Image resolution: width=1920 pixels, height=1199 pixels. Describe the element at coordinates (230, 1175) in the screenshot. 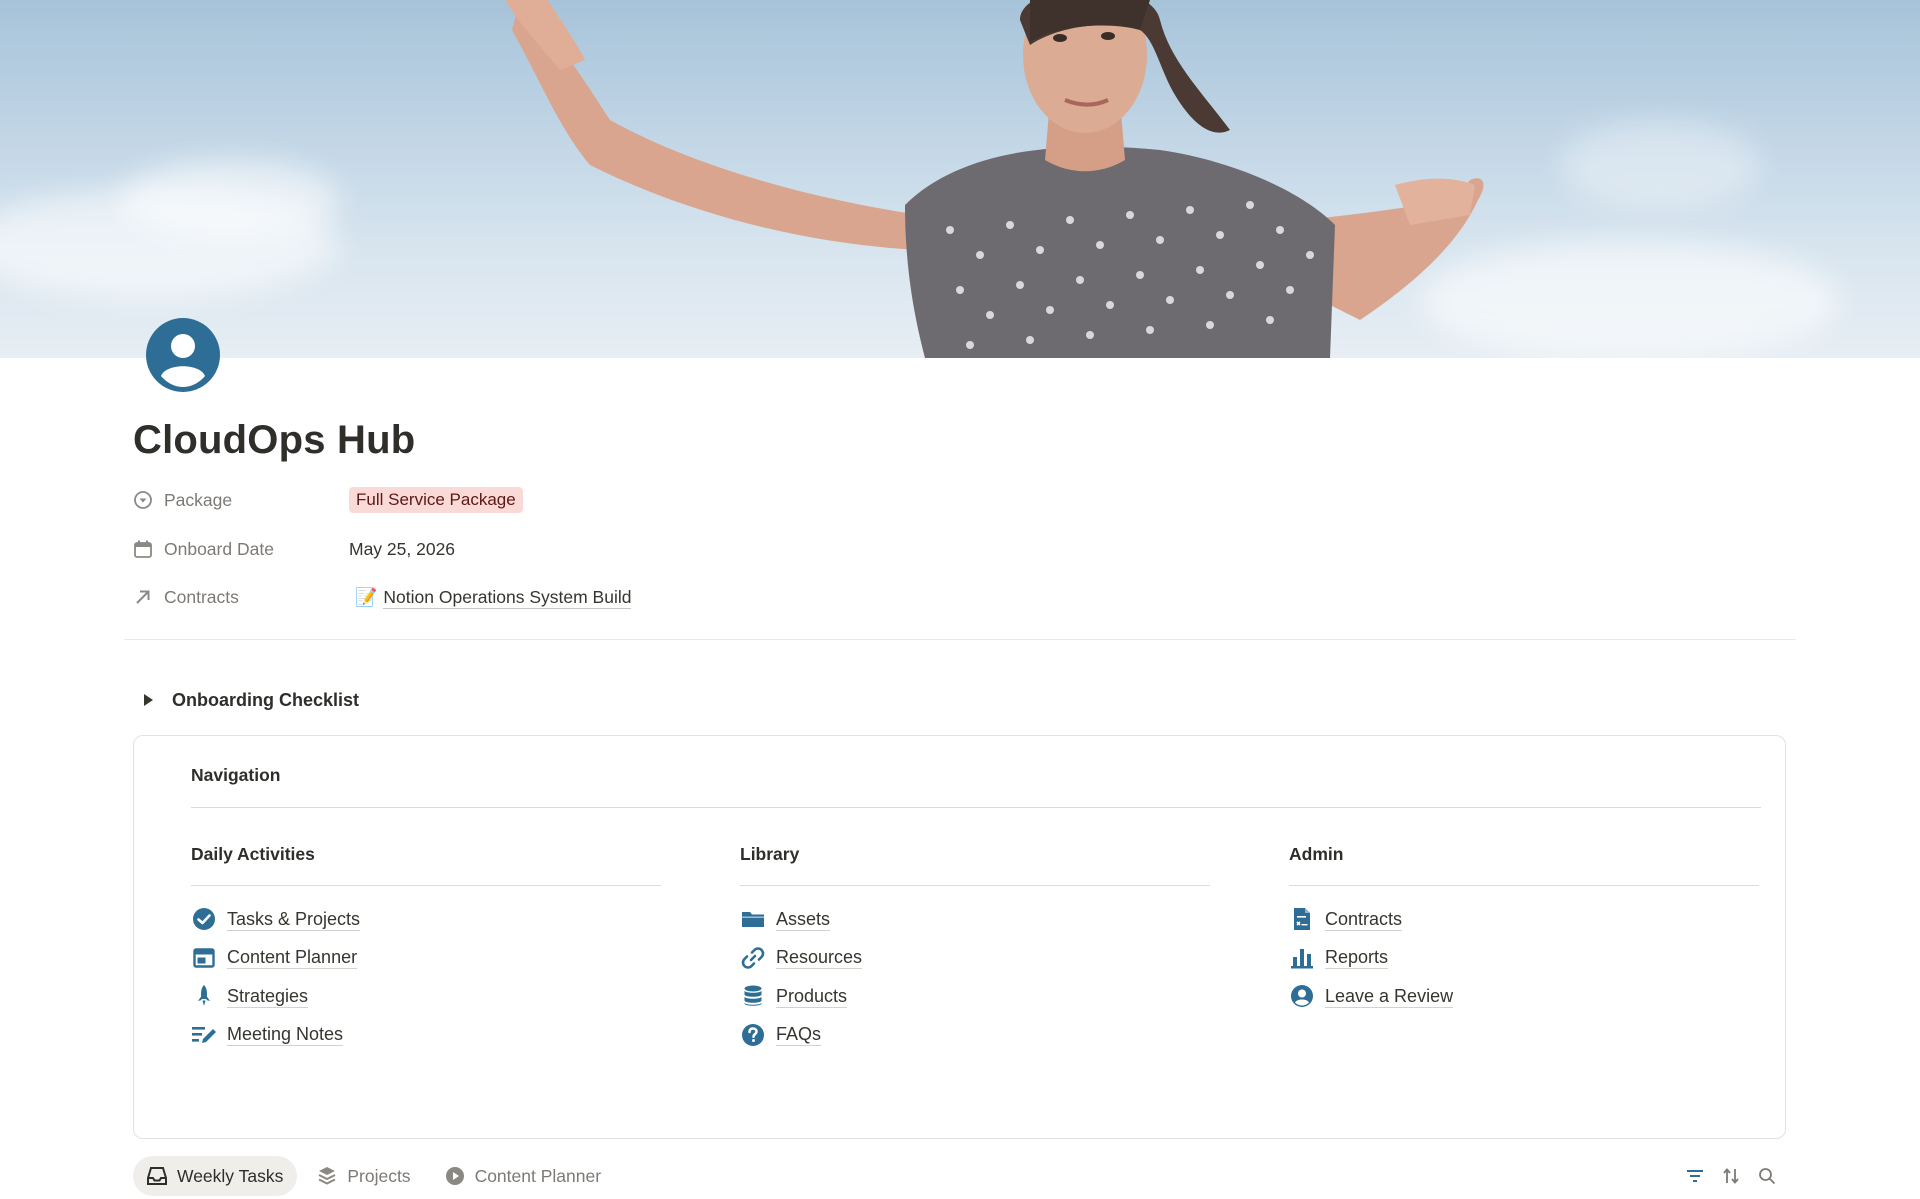

I see `tab-label: Weekly Tasks` at that location.